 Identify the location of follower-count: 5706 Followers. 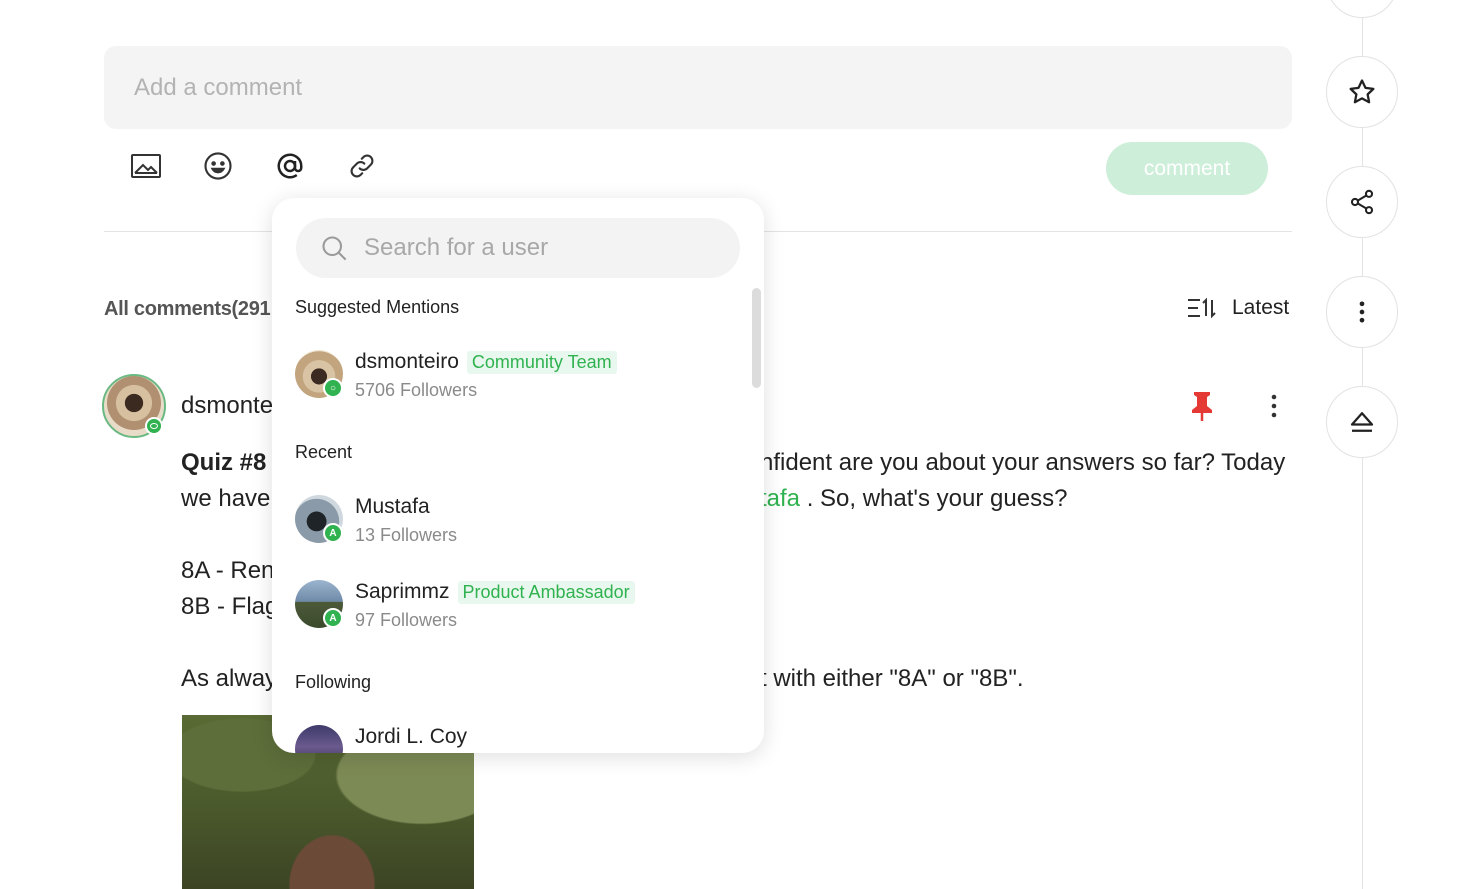
(416, 390).